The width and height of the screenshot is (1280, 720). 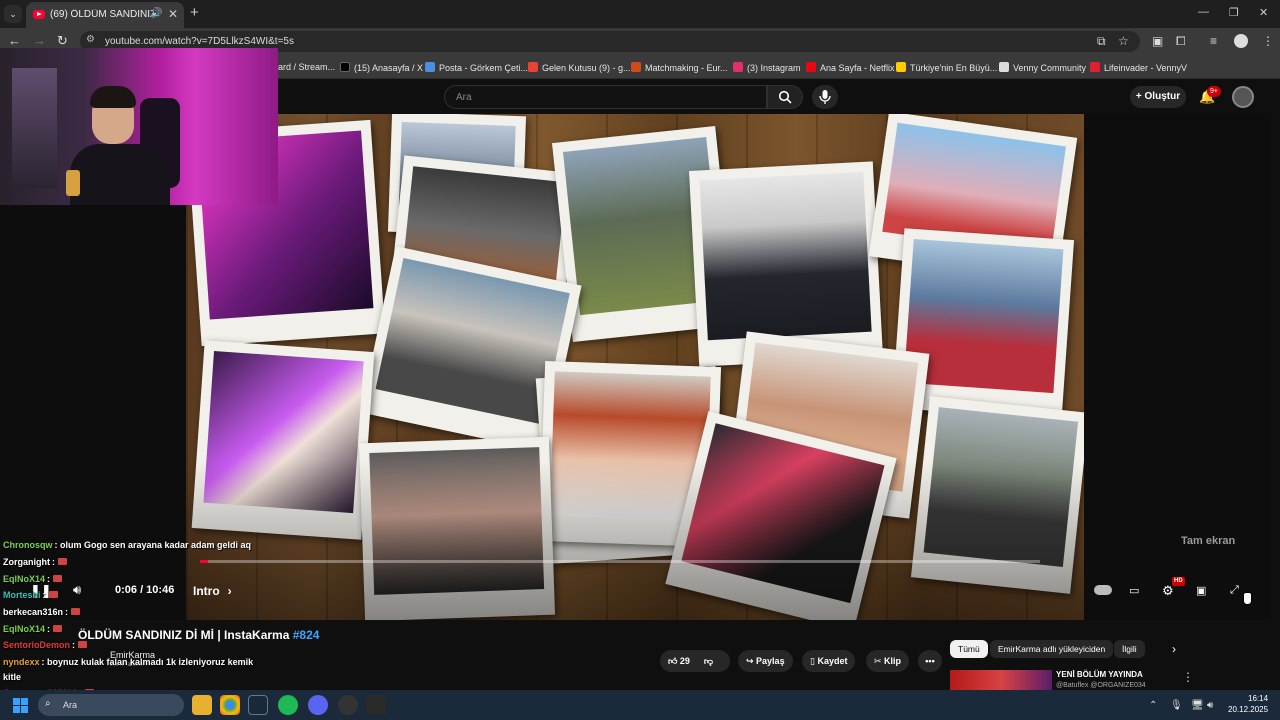 I want to click on subtitles-icon: ▭, so click(x=1134, y=590).